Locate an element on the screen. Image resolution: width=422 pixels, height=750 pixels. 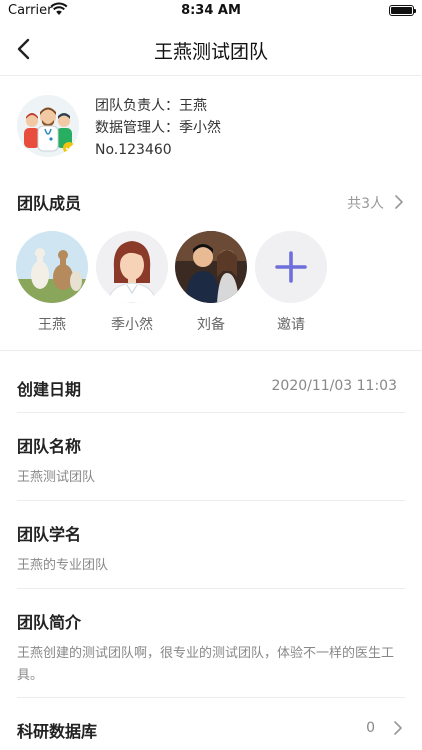
member-item: 季小然 is located at coordinates (132, 282).